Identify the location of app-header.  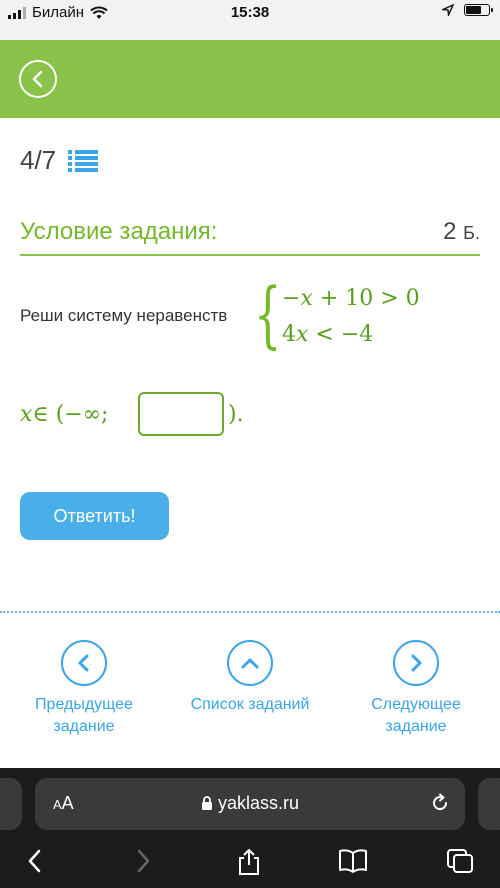
(250, 79).